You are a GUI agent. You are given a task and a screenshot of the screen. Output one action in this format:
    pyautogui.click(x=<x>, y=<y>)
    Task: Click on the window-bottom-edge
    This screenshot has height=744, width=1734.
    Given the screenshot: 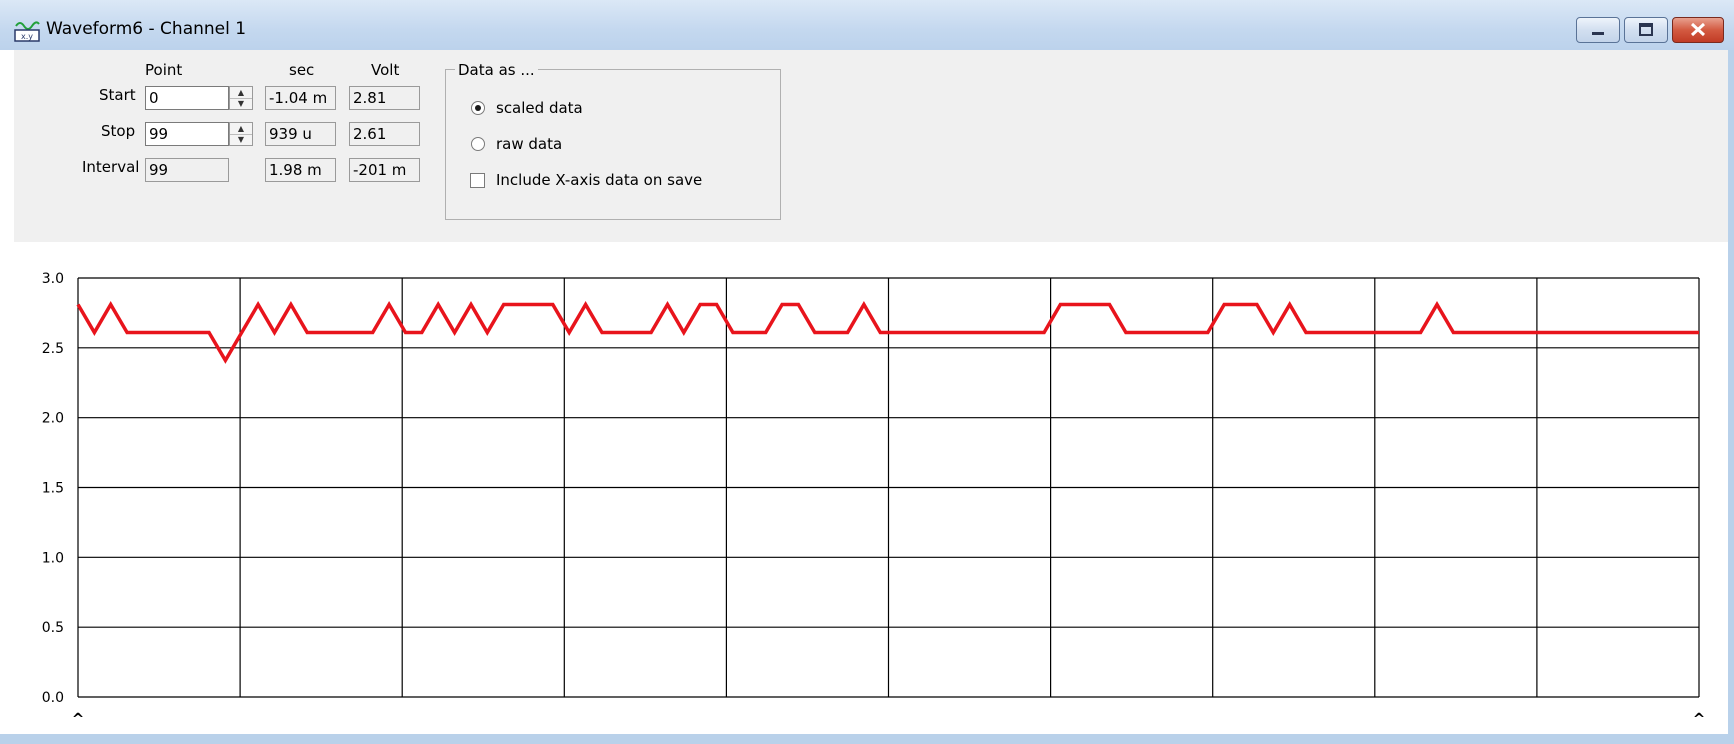 What is the action you would take?
    pyautogui.click(x=867, y=739)
    